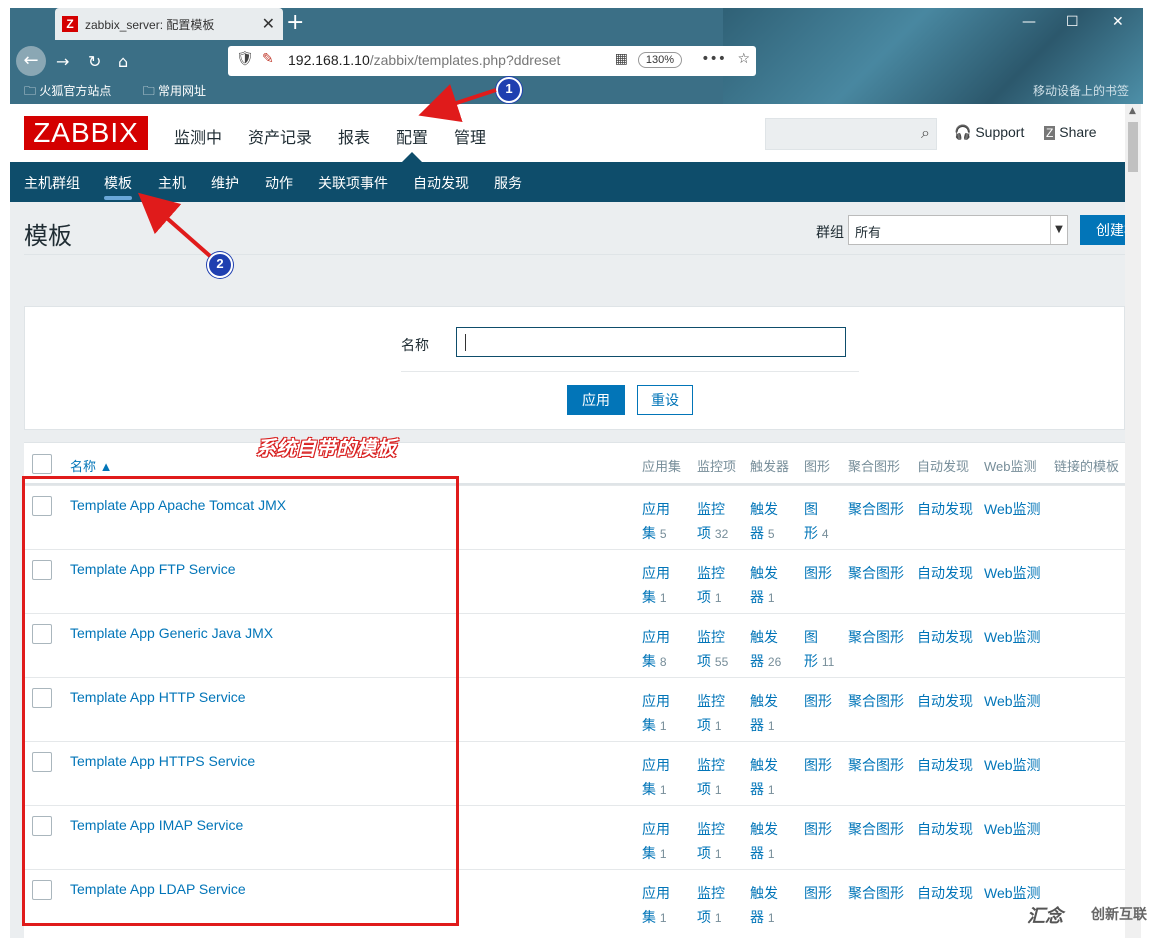 This screenshot has height=939, width=1153. Describe the element at coordinates (1133, 147) in the screenshot. I see `scrollbar-thumb` at that location.